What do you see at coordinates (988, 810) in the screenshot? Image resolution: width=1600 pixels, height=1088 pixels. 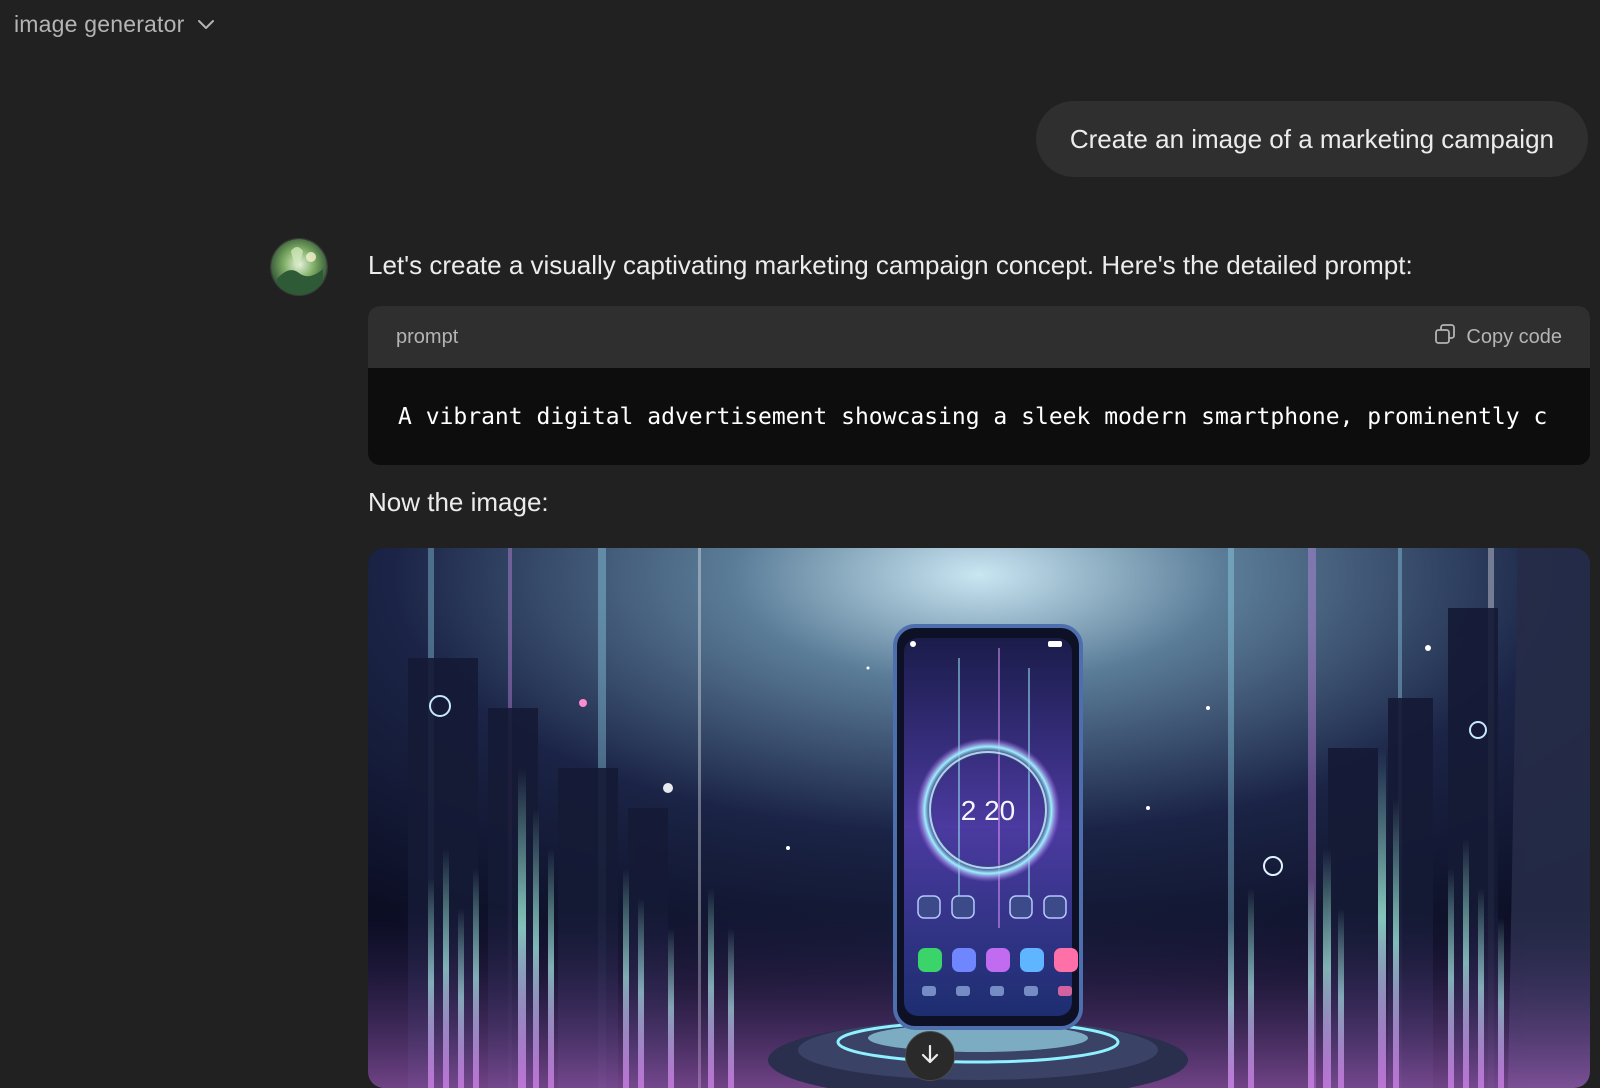 I see `phone-clock: 2 20` at bounding box center [988, 810].